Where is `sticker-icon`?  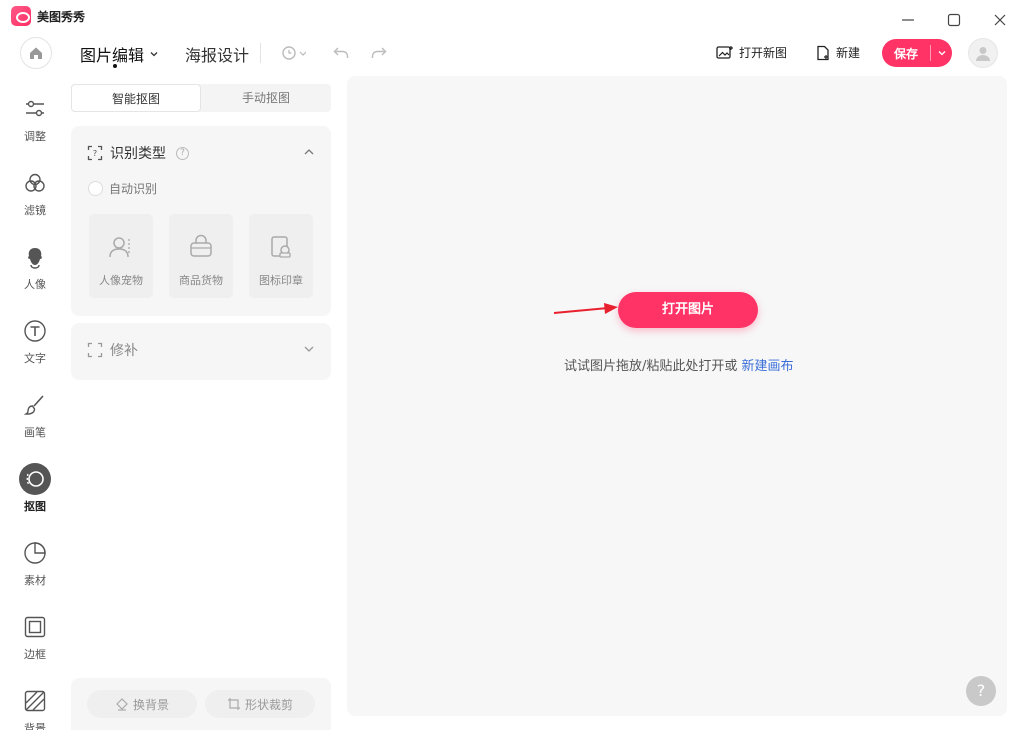 sticker-icon is located at coordinates (35, 553).